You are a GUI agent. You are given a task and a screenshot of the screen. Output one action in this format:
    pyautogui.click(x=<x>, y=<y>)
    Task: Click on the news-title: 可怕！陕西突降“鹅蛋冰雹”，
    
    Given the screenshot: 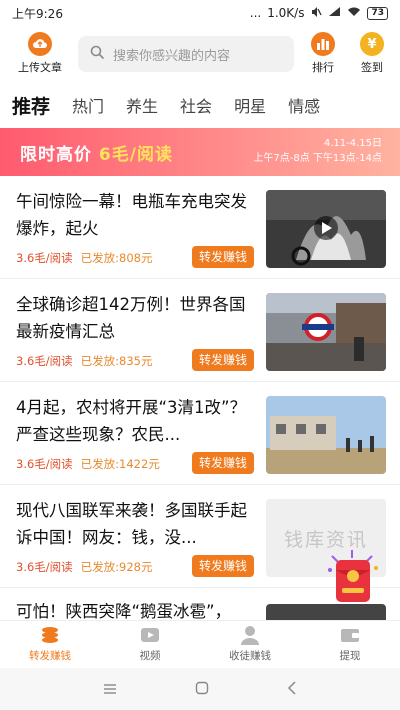 What is the action you would take?
    pyautogui.click(x=124, y=611)
    